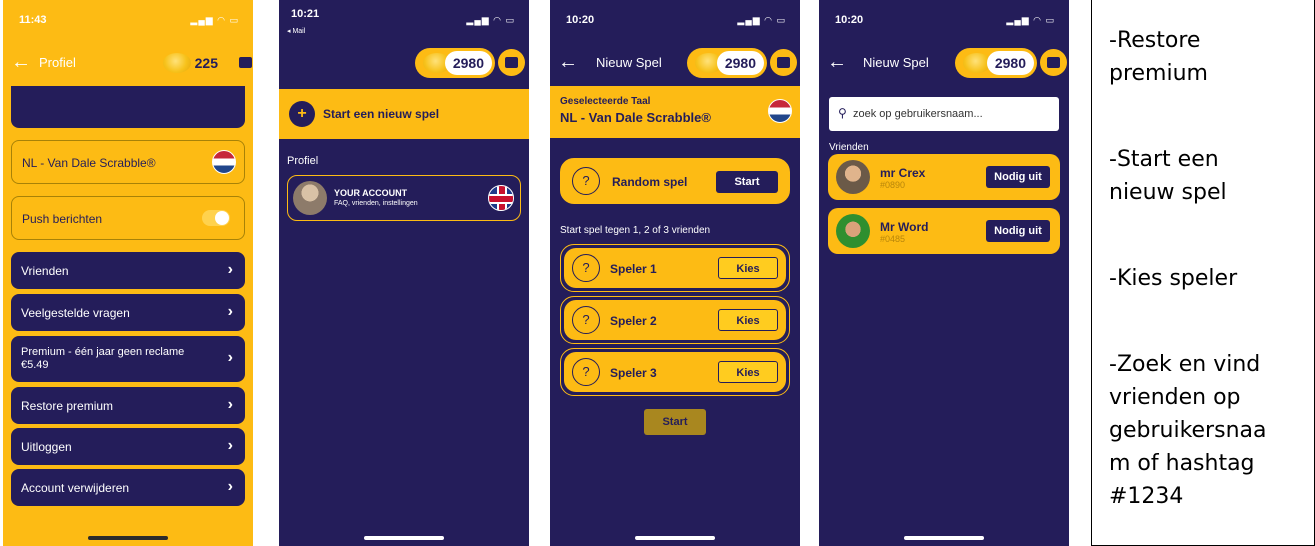 This screenshot has height=546, width=1315. Describe the element at coordinates (1188, 430) in the screenshot. I see `note-line: gebruikersnaa` at that location.